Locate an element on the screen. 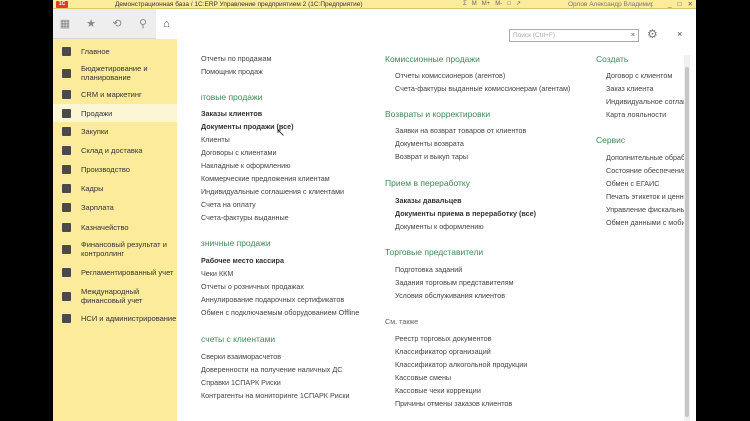 The height and width of the screenshot is (421, 750). link-sales-assistant: Помощник продаж is located at coordinates (232, 72).